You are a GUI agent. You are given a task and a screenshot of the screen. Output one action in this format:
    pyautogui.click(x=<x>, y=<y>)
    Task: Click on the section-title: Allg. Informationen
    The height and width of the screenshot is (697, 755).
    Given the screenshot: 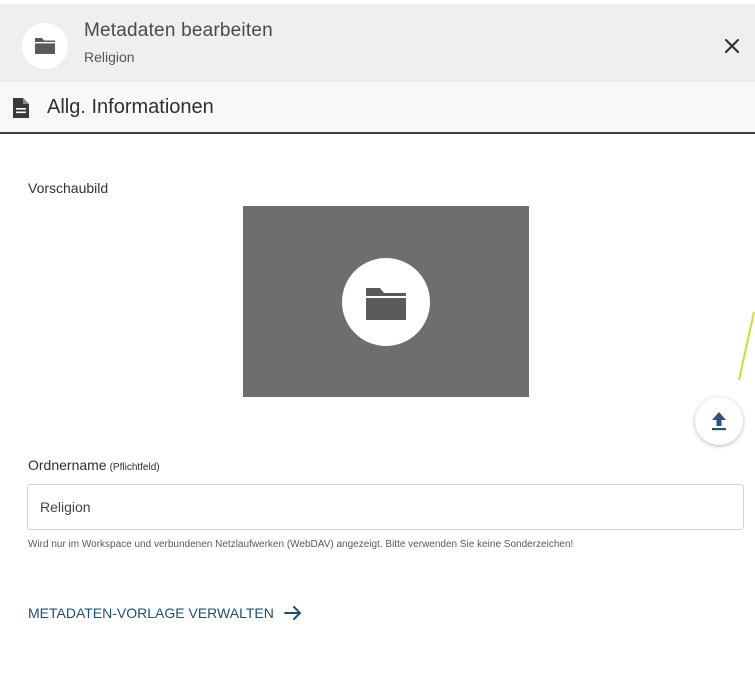 What is the action you would take?
    pyautogui.click(x=130, y=107)
    